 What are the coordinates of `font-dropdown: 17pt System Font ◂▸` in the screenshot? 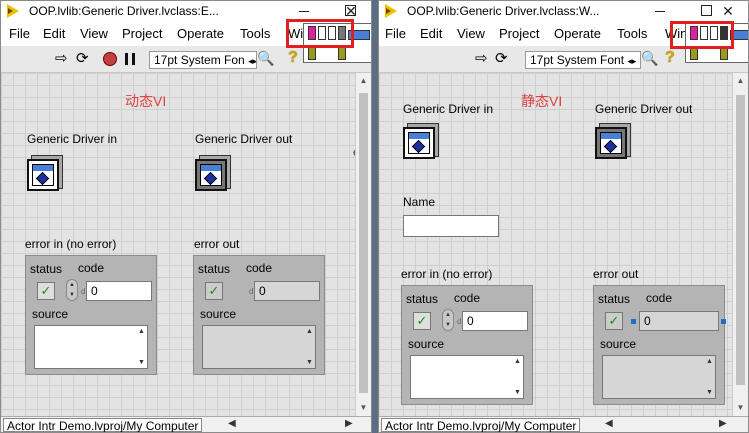 It's located at (583, 60).